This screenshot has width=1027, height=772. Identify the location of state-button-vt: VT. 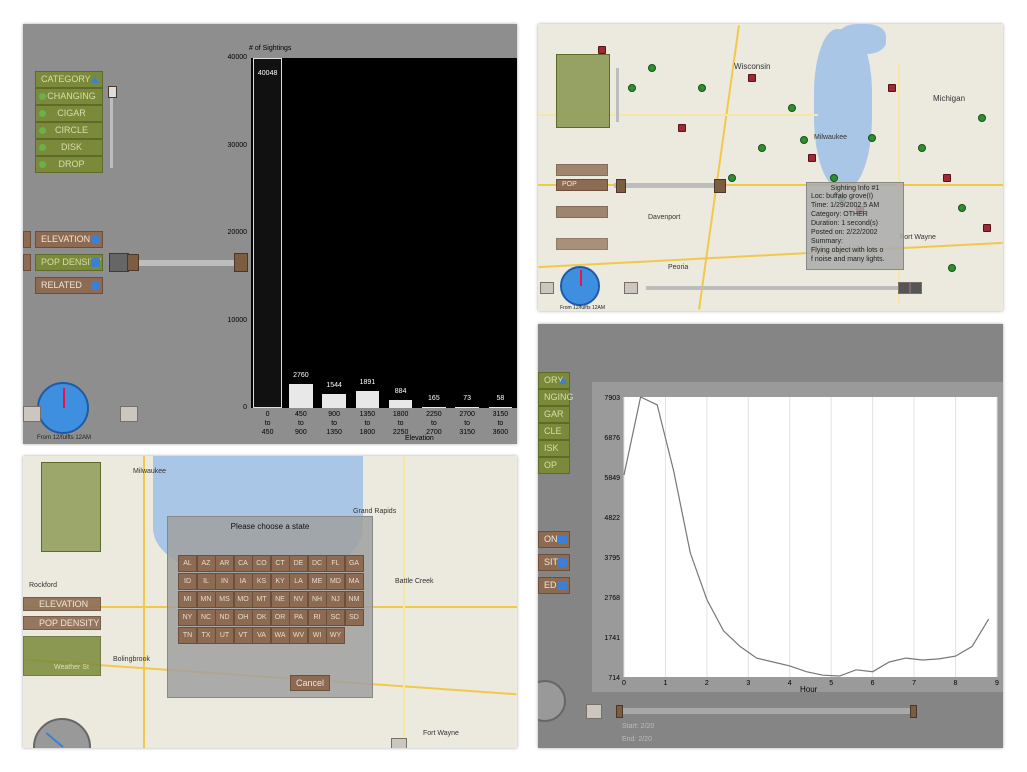
(243, 635).